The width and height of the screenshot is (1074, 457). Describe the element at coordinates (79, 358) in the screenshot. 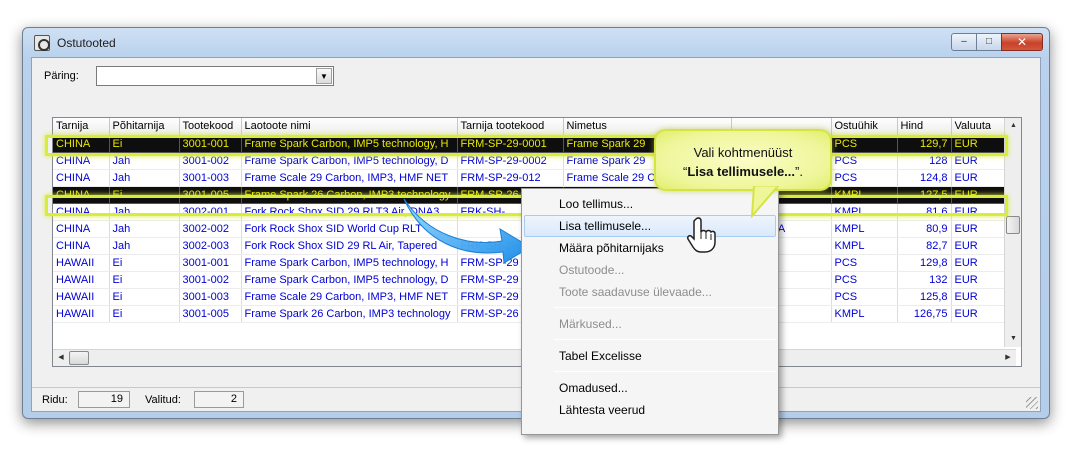

I see `horizontal-scroll-thumb` at that location.